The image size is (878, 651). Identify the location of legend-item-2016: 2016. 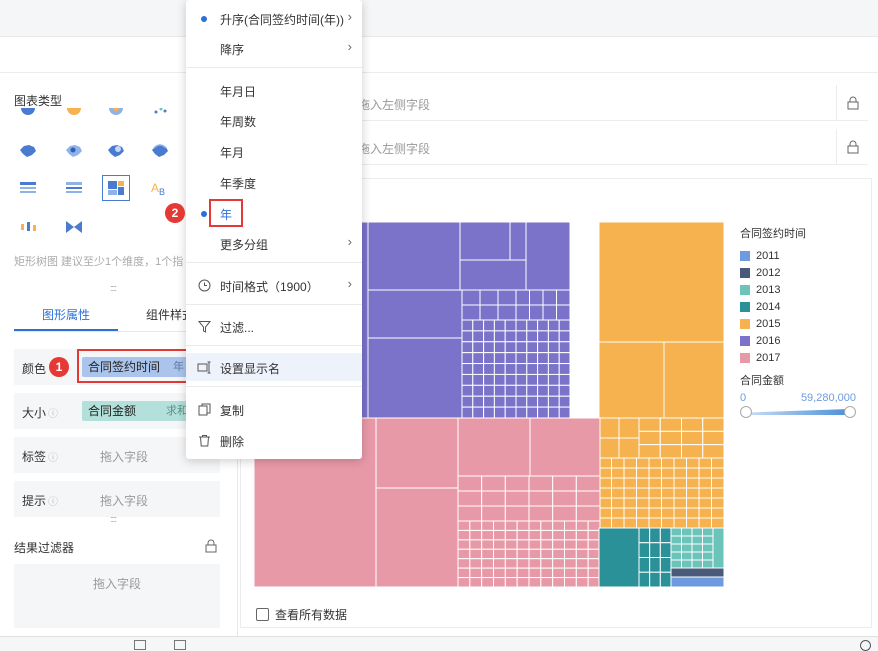
(798, 340).